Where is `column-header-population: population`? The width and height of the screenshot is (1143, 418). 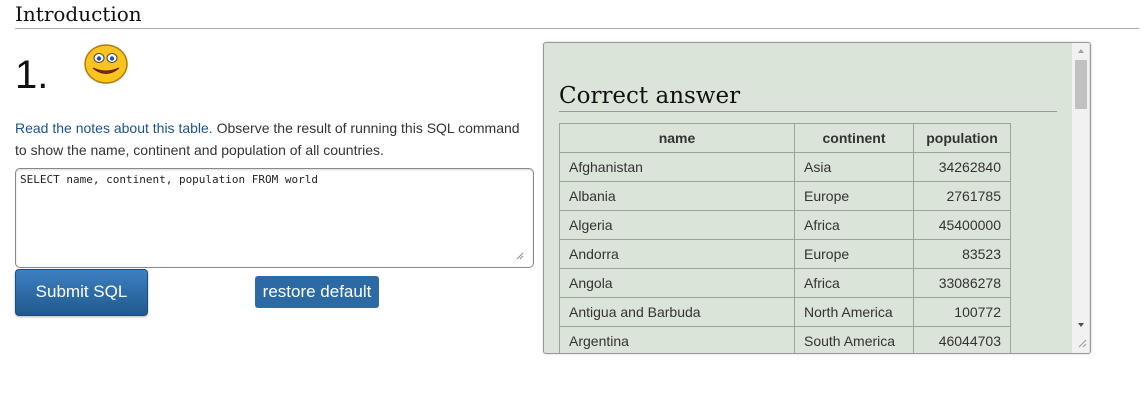
column-header-population: population is located at coordinates (962, 138).